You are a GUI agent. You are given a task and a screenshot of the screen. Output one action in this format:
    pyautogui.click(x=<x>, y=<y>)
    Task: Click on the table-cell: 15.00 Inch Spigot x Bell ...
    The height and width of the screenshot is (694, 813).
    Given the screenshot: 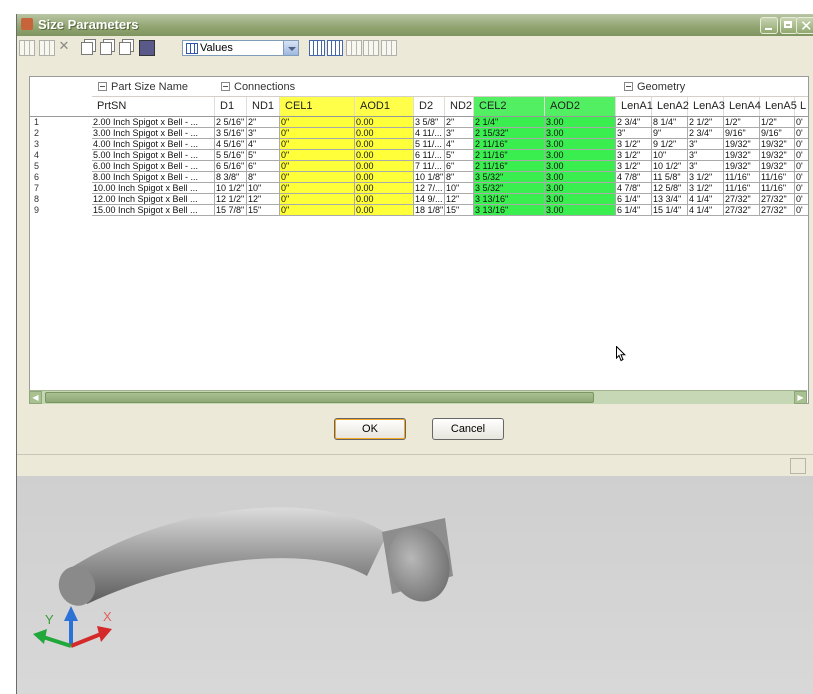 What is the action you would take?
    pyautogui.click(x=153, y=210)
    